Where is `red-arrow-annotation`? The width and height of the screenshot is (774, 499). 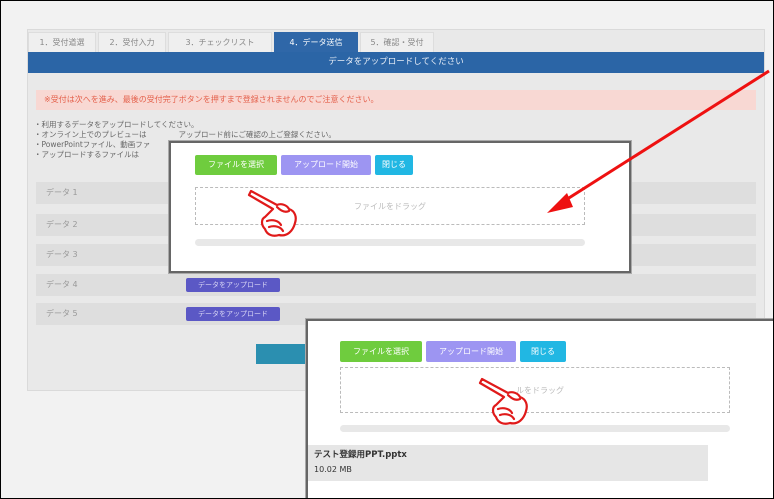 red-arrow-annotation is located at coordinates (658, 141).